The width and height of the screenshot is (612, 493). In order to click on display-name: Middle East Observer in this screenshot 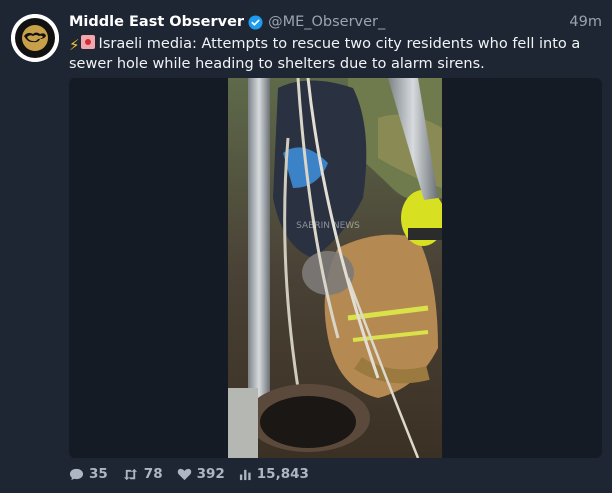, I will do `click(156, 22)`.